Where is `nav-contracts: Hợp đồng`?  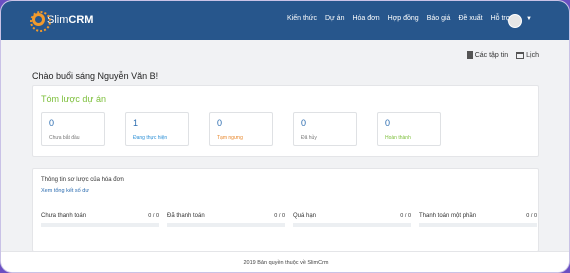 nav-contracts: Hợp đồng is located at coordinates (403, 18).